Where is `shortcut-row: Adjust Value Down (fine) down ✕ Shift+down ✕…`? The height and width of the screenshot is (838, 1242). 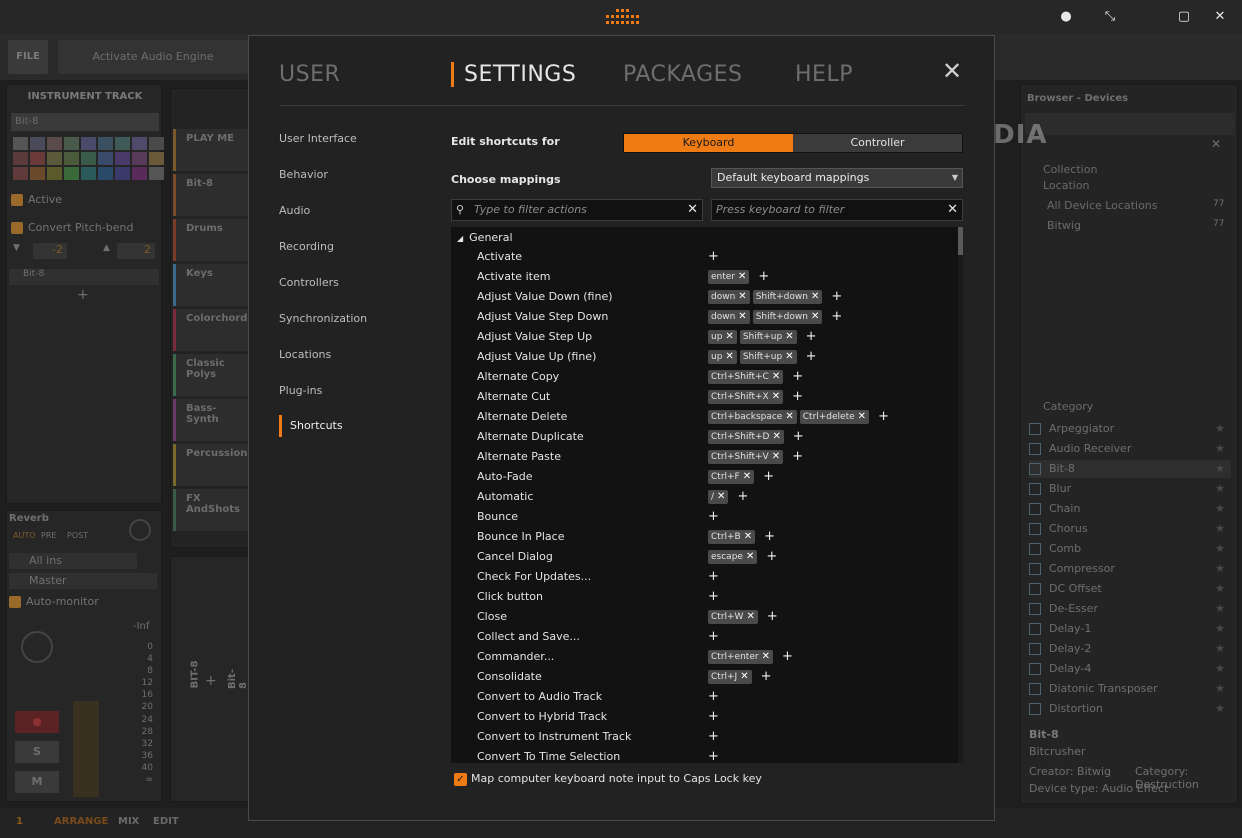 shortcut-row: Adjust Value Down (fine) down ✕ Shift+down ✕… is located at coordinates (703, 297).